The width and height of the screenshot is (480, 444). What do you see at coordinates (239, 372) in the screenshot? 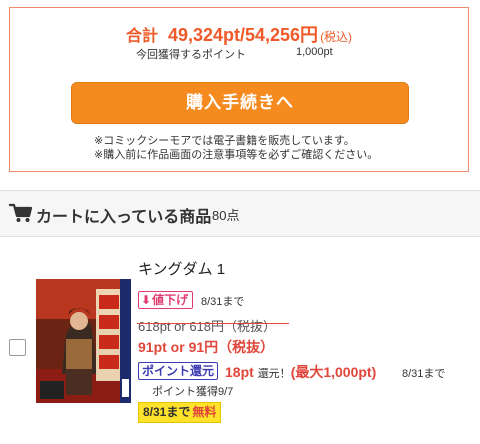
I see `points-return-amount: 18pt` at bounding box center [239, 372].